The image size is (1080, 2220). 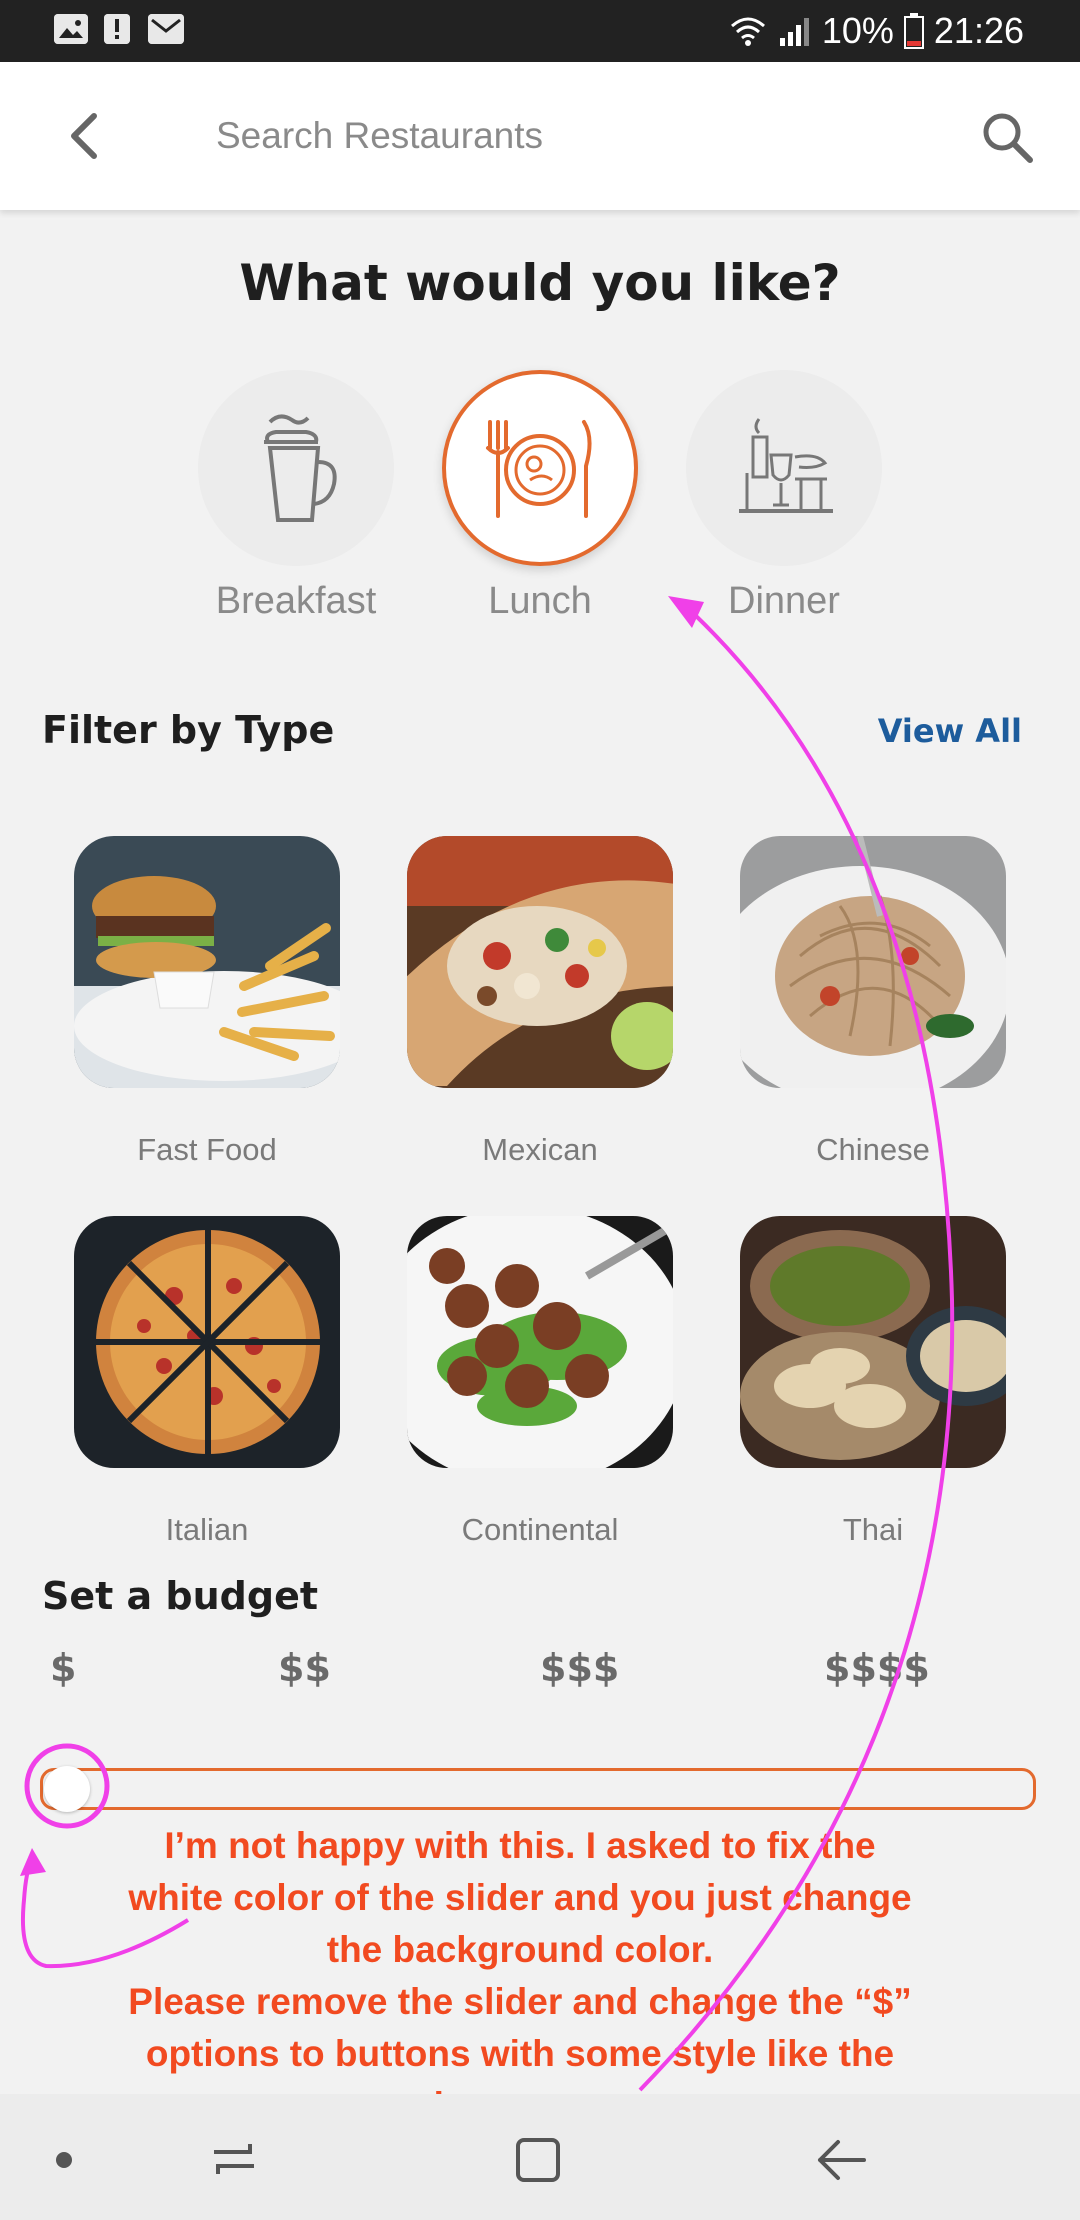 I want to click on type-label: Mexican, so click(x=540, y=1149).